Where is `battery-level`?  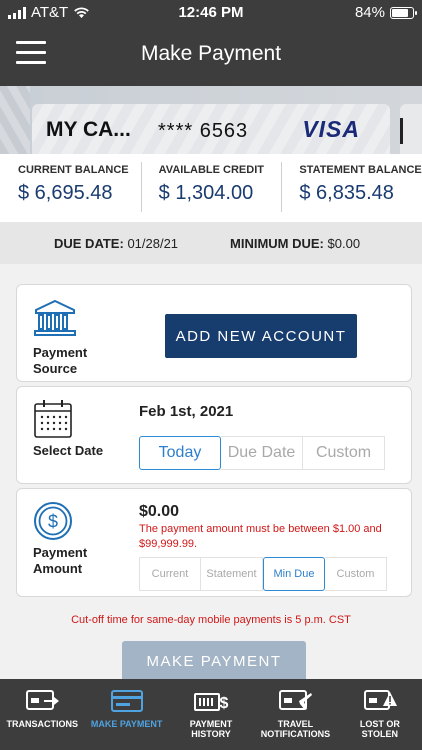 battery-level is located at coordinates (400, 12).